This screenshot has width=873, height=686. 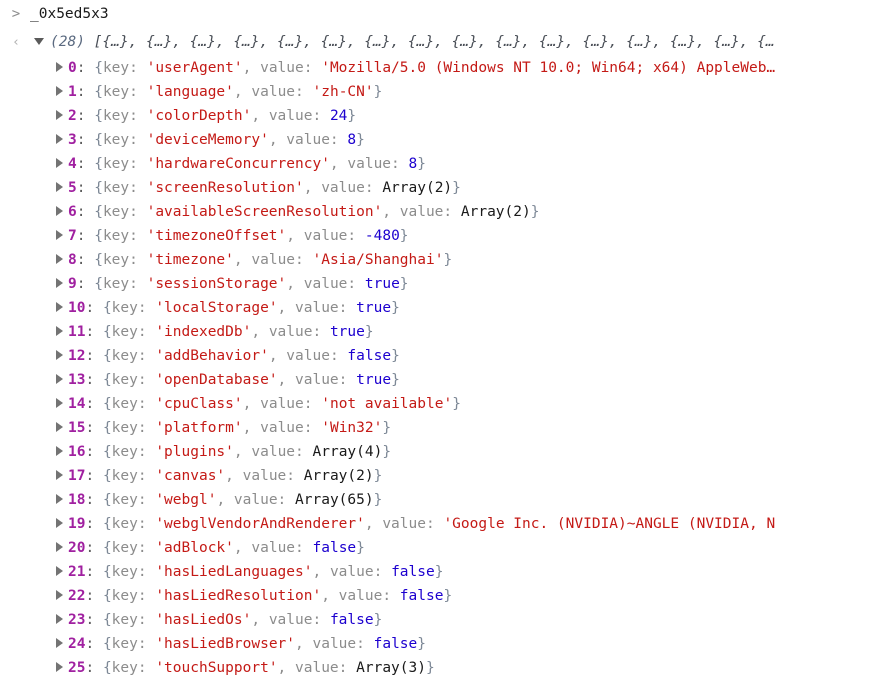 I want to click on disclosure-triangle-expanded-icon, so click(x=39, y=41).